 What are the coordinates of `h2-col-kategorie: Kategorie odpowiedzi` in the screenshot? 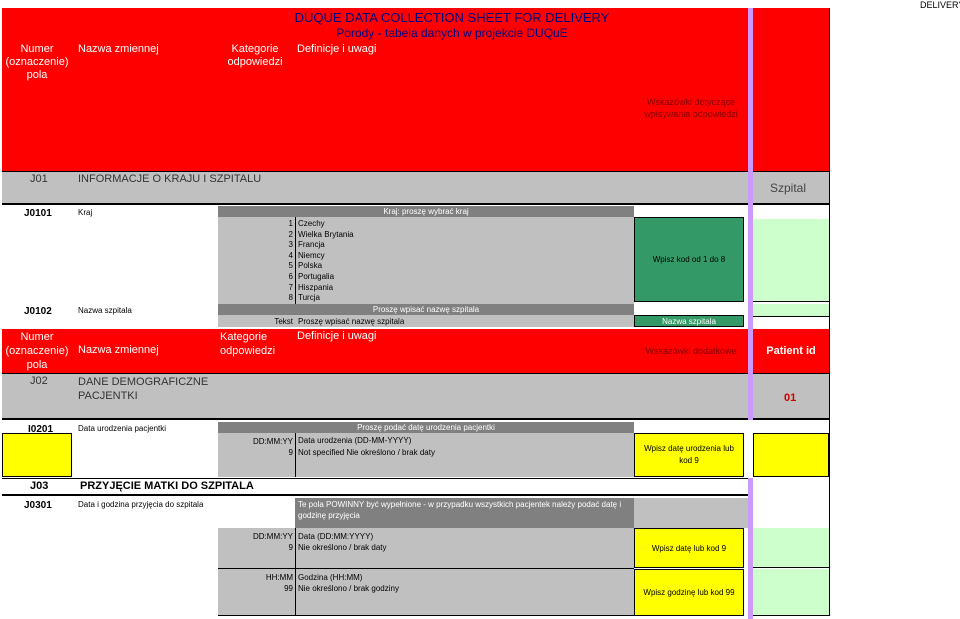 It's located at (248, 344).